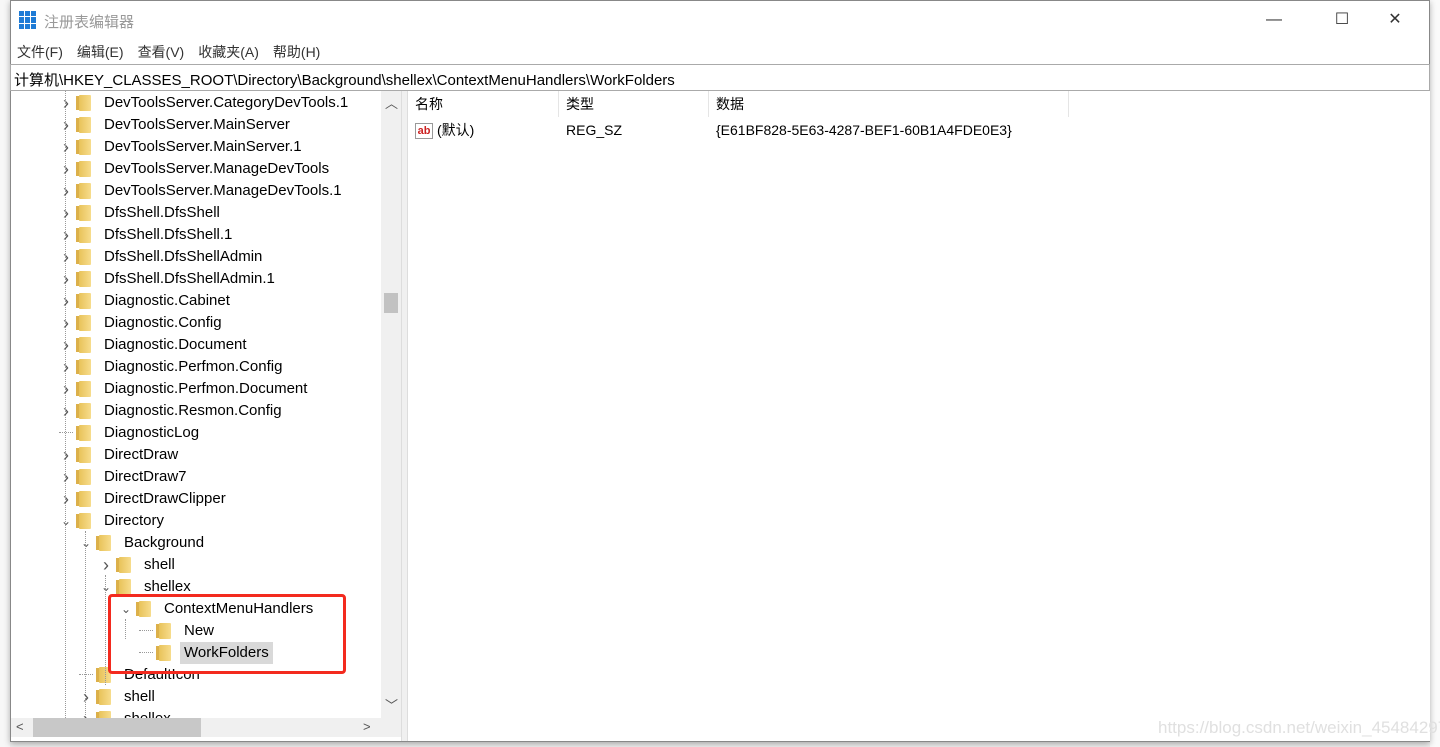  What do you see at coordinates (172, 411) in the screenshot?
I see `tree-node: › Diagnostic.Resmon.Config` at bounding box center [172, 411].